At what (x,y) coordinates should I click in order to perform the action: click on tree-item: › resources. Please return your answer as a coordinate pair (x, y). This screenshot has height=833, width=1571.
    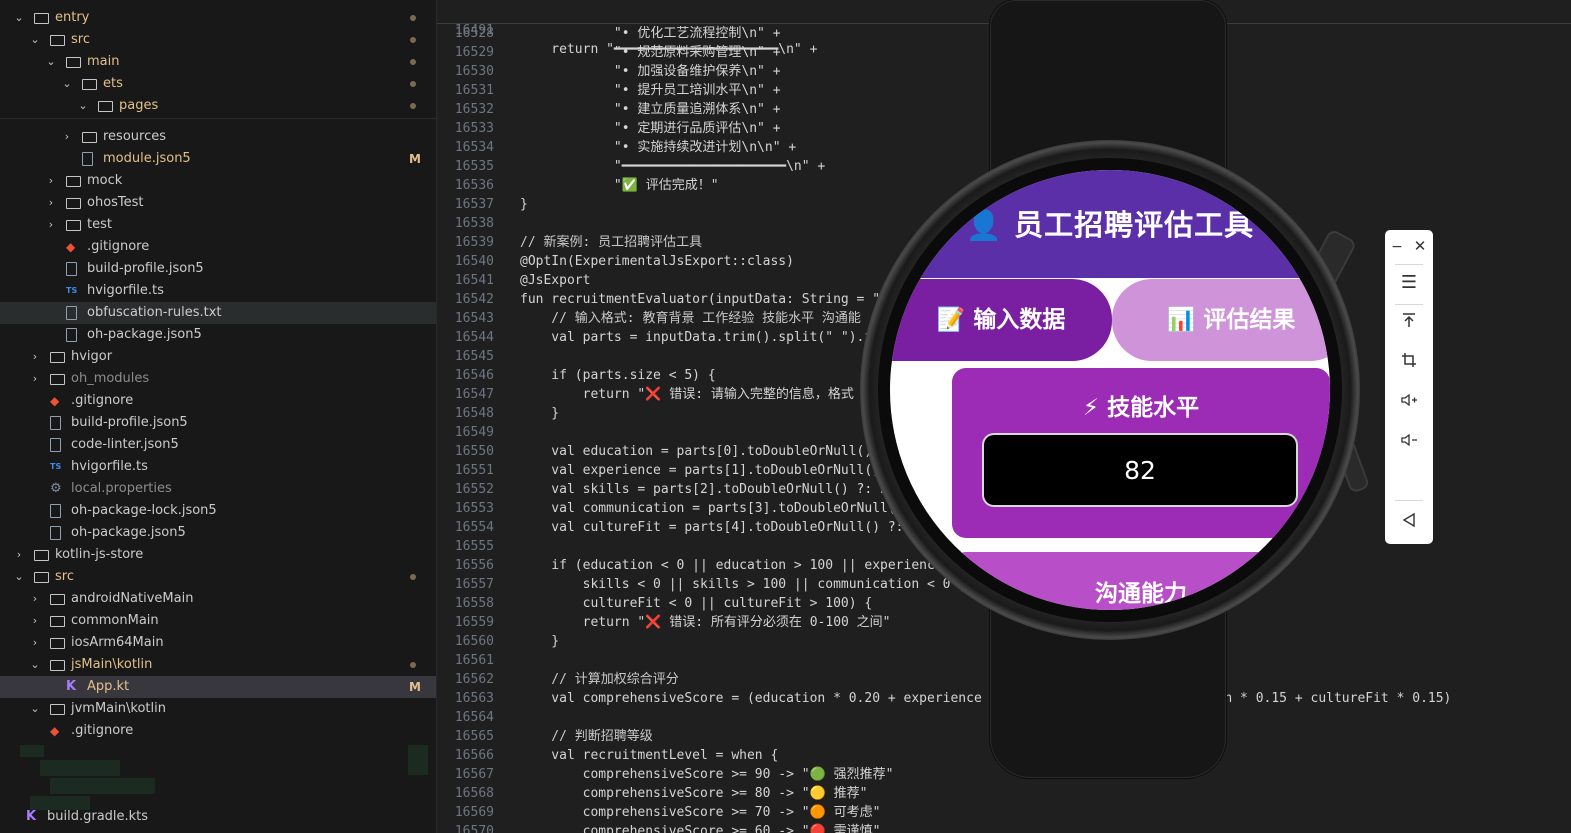
    Looking at the image, I should click on (218, 137).